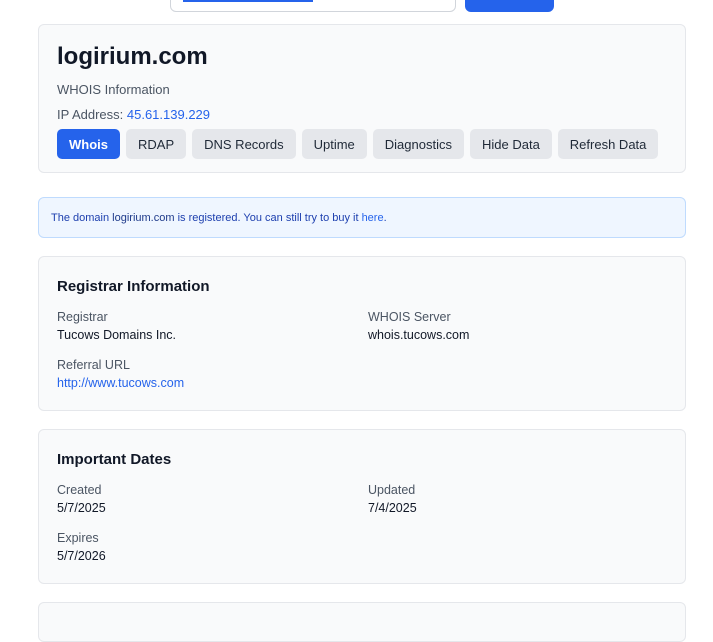  I want to click on page-title: logirium.com, so click(132, 56).